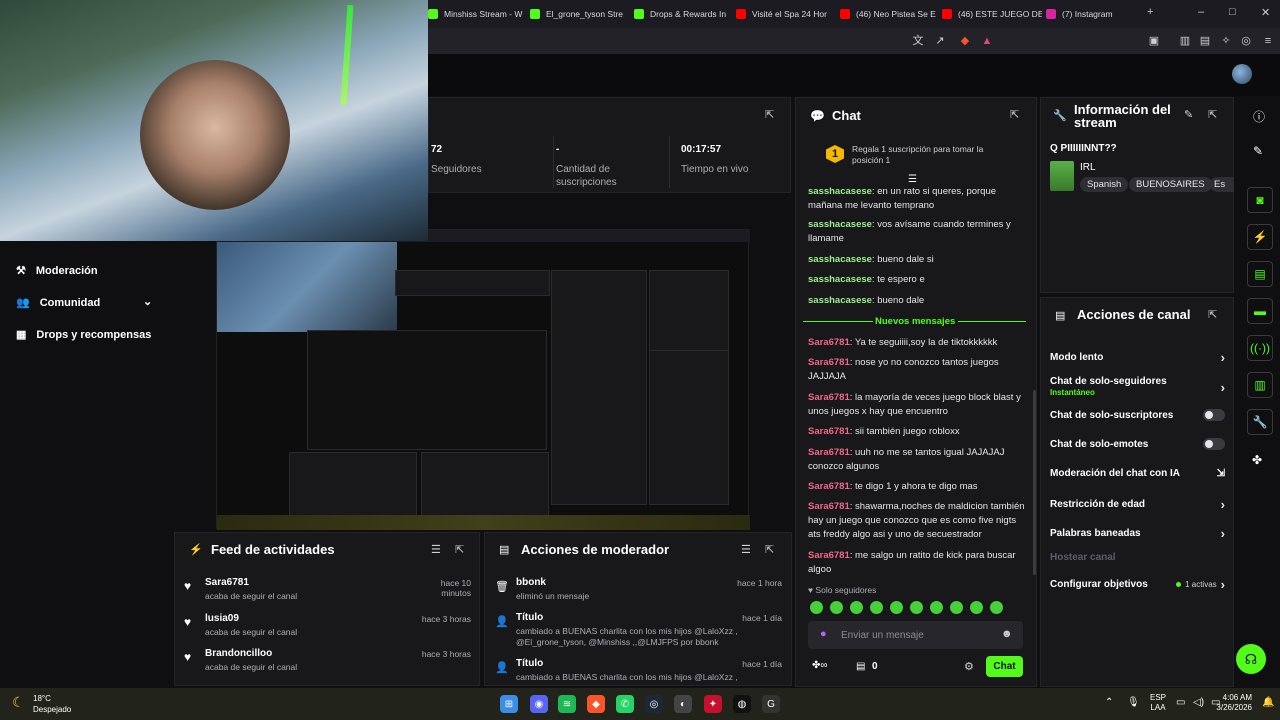  Describe the element at coordinates (1259, 116) in the screenshot. I see `info-icon: ⓘ` at that location.